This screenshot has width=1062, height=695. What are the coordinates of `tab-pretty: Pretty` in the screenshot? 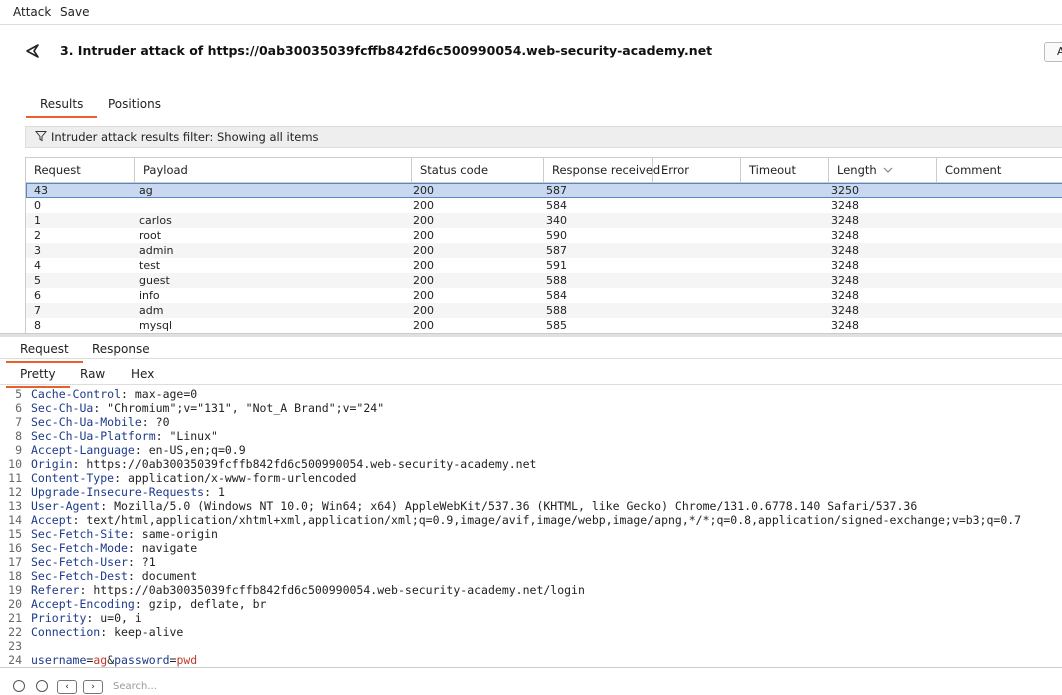 It's located at (38, 377).